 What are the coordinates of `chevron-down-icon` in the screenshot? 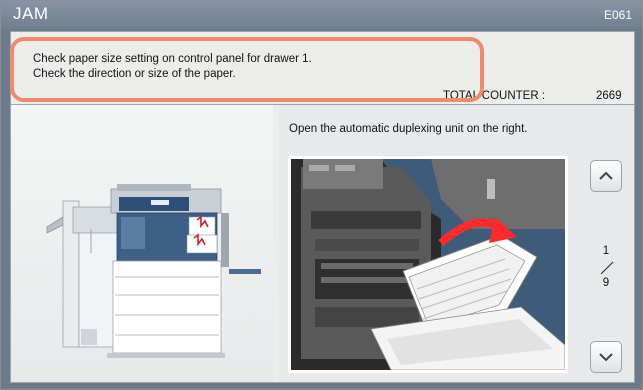 It's located at (606, 357).